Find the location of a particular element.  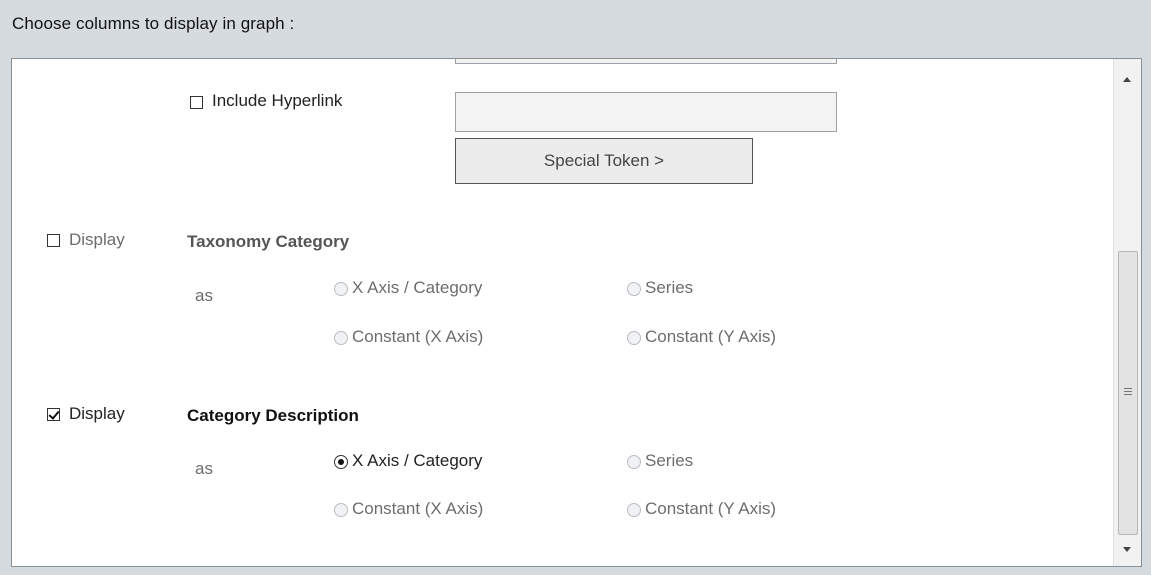

panel-heading: Choose columns to display in graph : is located at coordinates (153, 23).